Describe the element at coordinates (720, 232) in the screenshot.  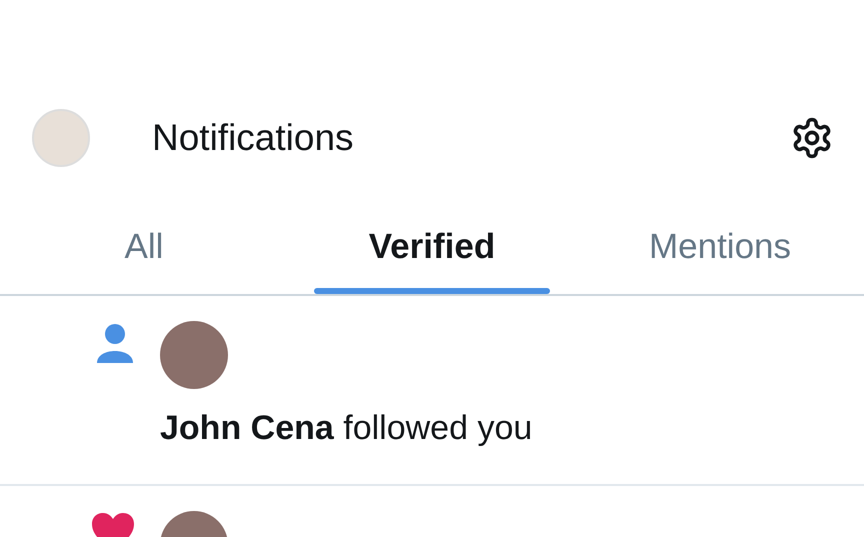
I see `tab: Mentions` at that location.